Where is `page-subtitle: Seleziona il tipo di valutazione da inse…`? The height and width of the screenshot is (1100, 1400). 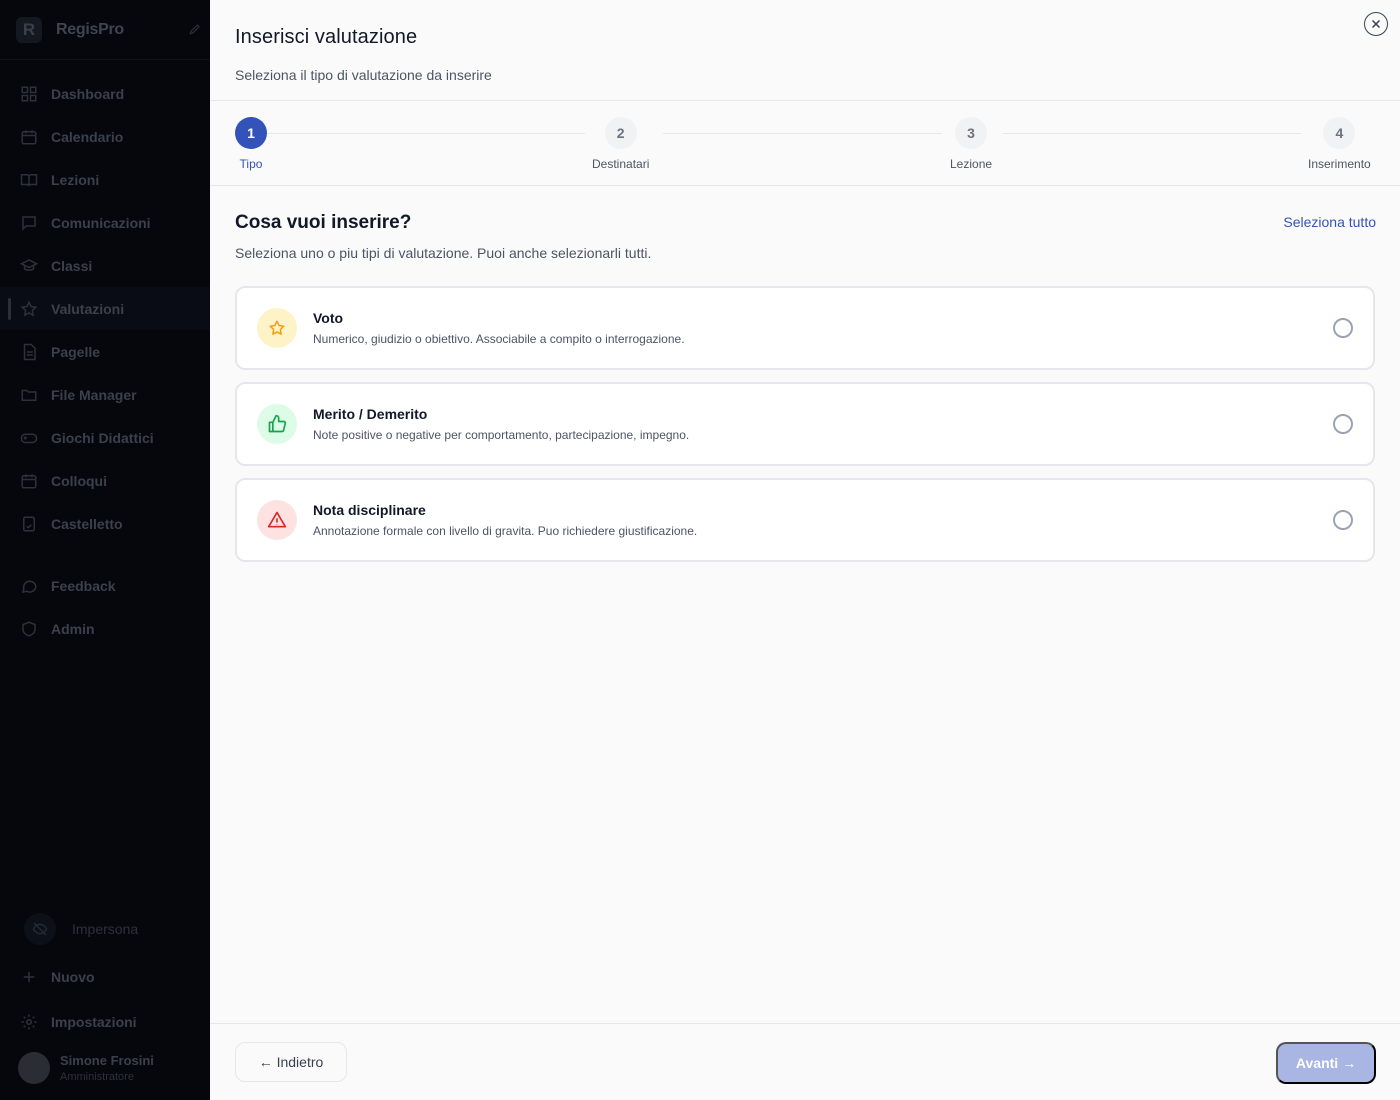 page-subtitle: Seleziona il tipo di valutazione da inse… is located at coordinates (363, 75).